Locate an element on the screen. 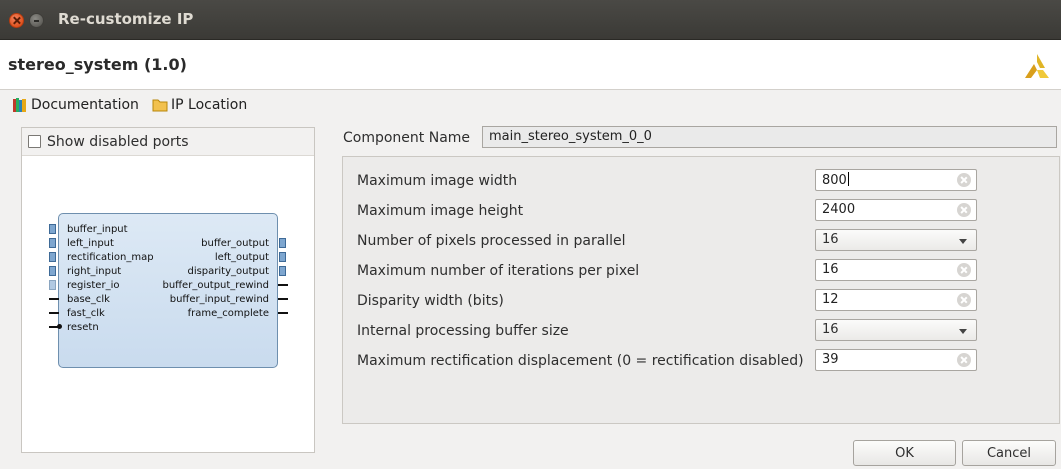 This screenshot has height=469, width=1061. port-base-clk: base_clk is located at coordinates (88, 299).